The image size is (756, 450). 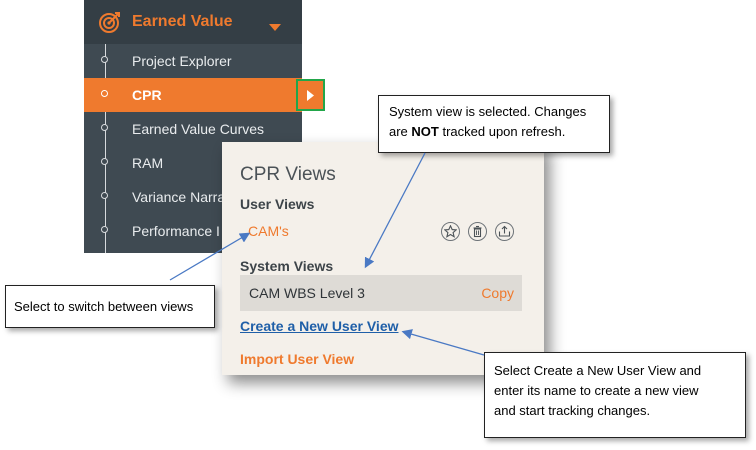 I want to click on cpr-views-toggle-button, so click(x=310, y=95).